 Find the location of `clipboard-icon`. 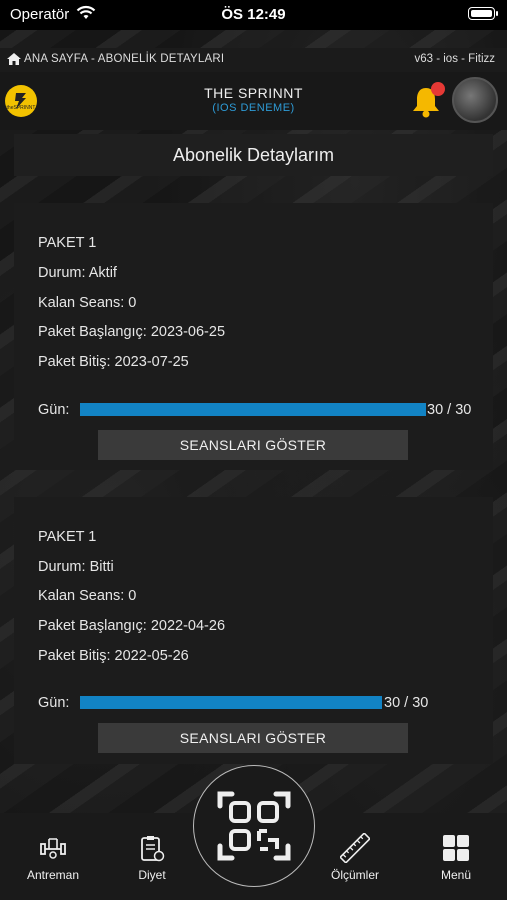

clipboard-icon is located at coordinates (153, 849).